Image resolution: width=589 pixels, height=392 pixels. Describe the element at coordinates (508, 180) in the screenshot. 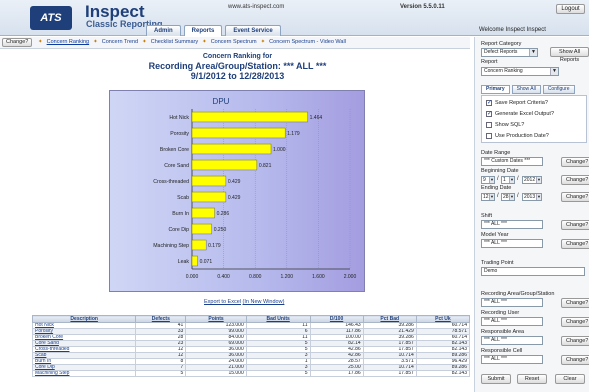

I see `begin-day-select: 1 ▼` at that location.